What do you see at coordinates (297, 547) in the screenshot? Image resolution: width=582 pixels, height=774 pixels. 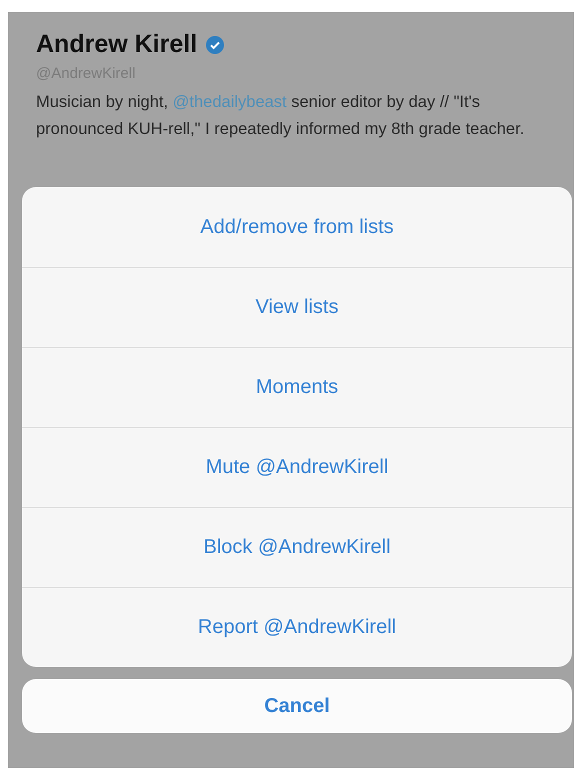 I see `action-sheet-option: Block @AndrewKirell` at bounding box center [297, 547].